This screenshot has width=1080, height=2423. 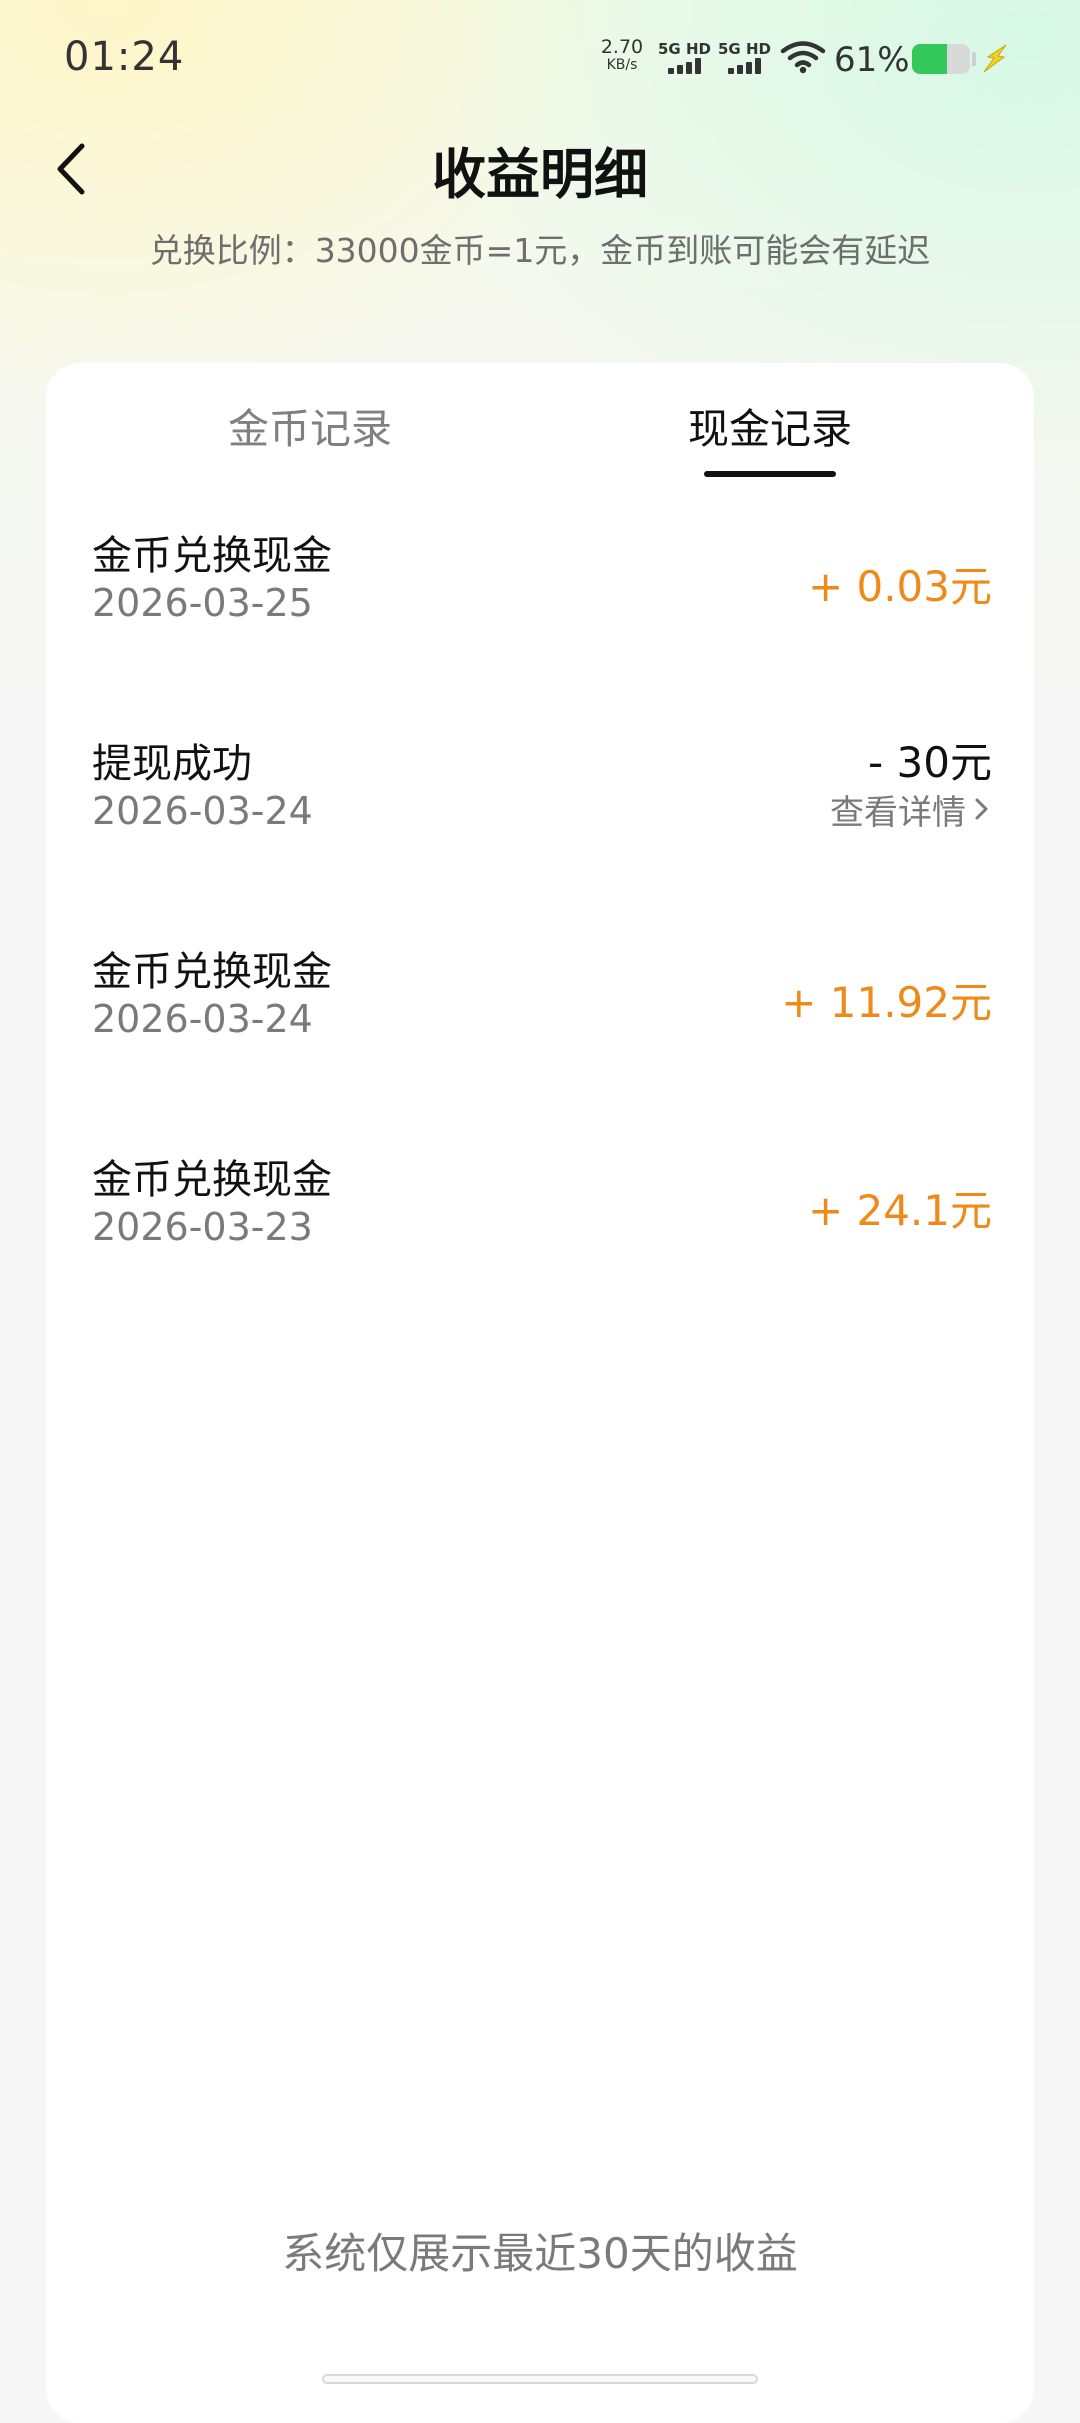 What do you see at coordinates (540, 2379) in the screenshot?
I see `home-indicator` at bounding box center [540, 2379].